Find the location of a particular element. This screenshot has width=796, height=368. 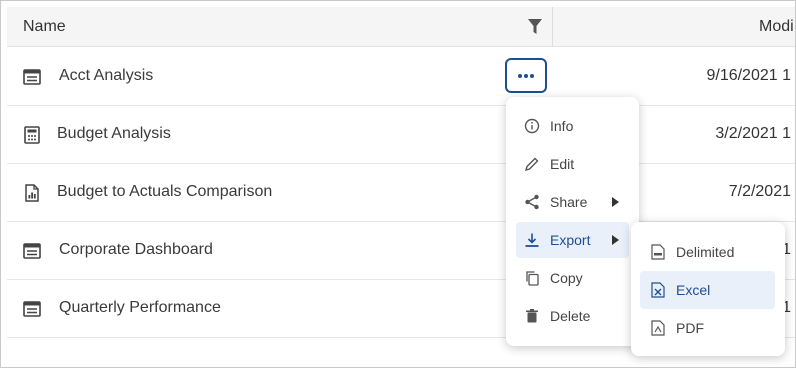

column-header-modified: Modi is located at coordinates (776, 27).